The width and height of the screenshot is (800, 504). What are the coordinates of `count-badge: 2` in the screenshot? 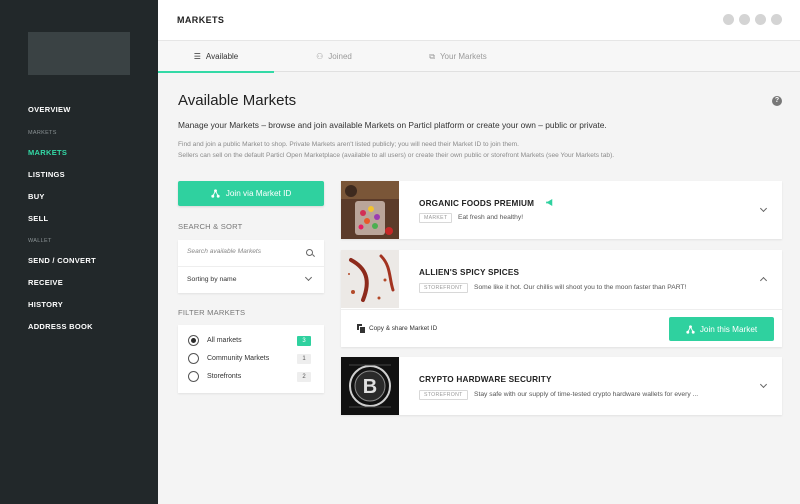 It's located at (304, 377).